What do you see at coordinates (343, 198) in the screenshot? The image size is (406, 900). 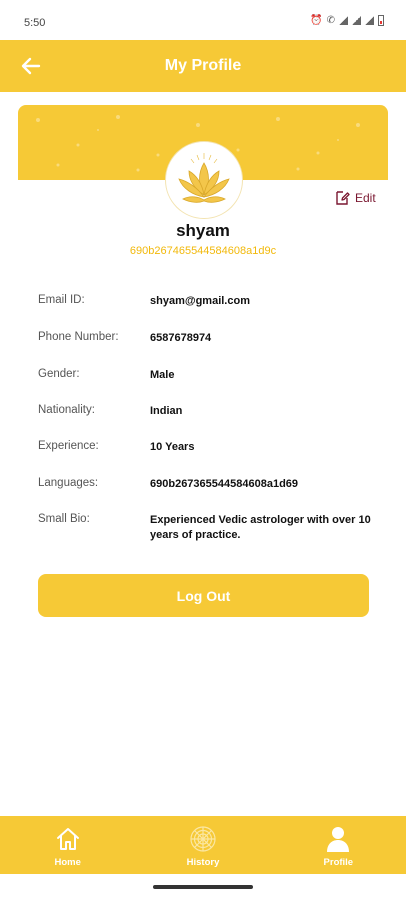 I see `edit-icon` at bounding box center [343, 198].